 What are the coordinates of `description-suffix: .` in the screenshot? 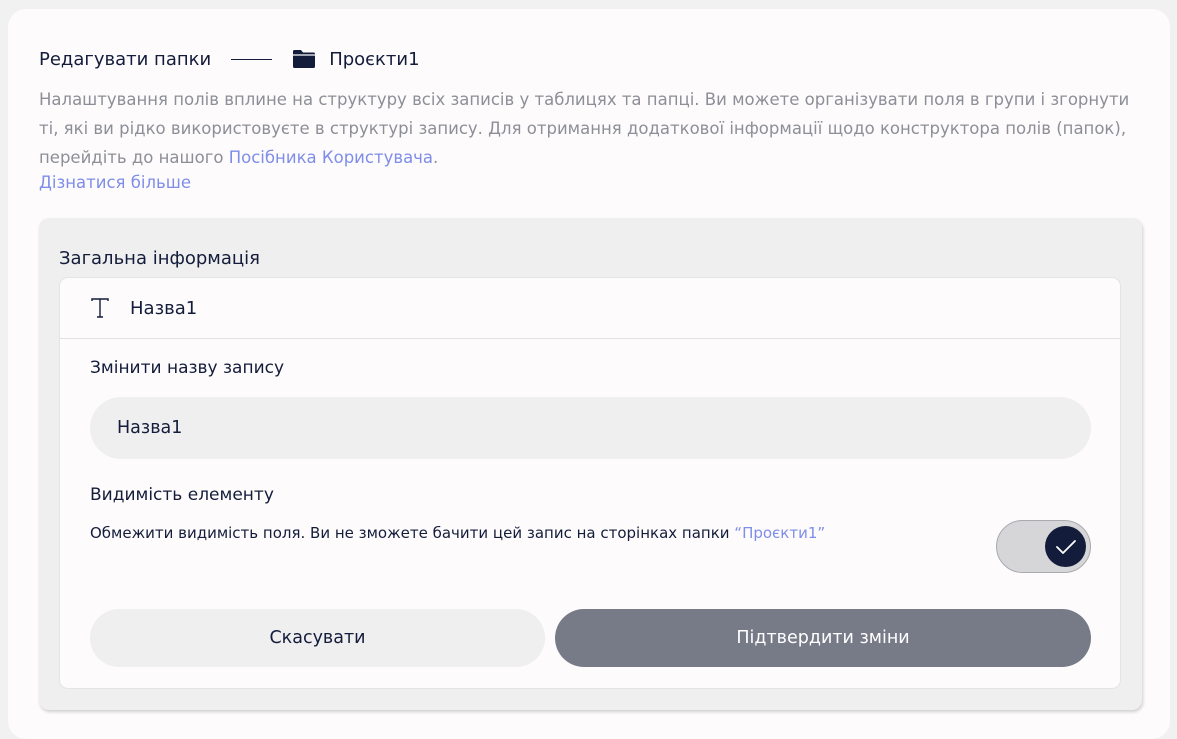 It's located at (436, 157).